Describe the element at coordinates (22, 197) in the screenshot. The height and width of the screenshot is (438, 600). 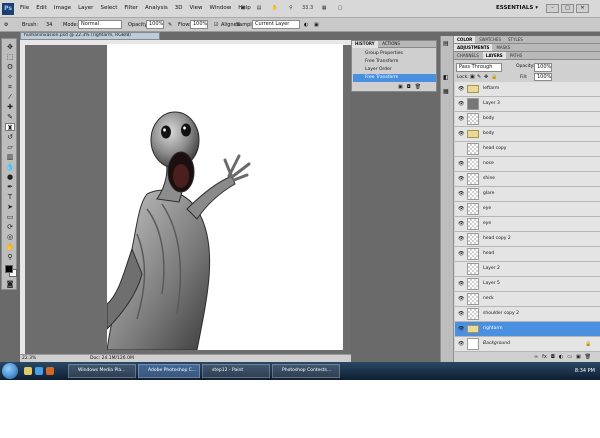
I see `vertical-ruler` at that location.